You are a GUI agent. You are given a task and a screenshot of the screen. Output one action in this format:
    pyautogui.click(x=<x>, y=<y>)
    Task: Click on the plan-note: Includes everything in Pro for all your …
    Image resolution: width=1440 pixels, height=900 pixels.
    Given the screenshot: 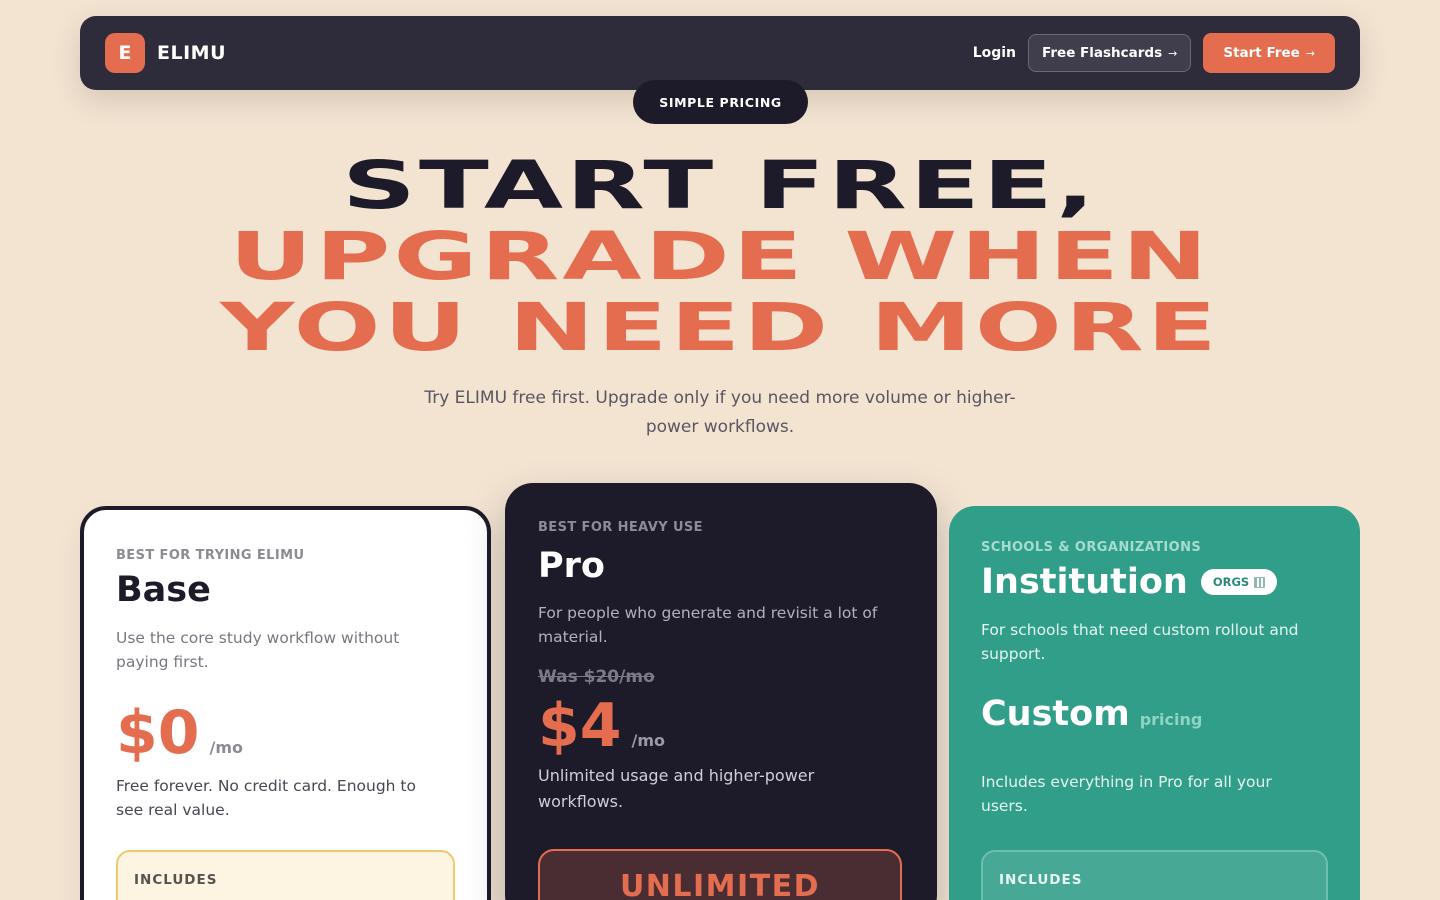 What is the action you would take?
    pyautogui.click(x=1126, y=794)
    